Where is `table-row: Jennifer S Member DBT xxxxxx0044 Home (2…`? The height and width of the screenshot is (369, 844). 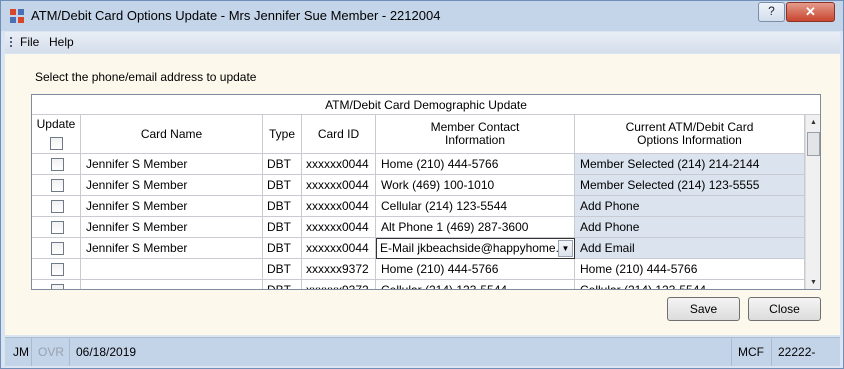 table-row: Jennifer S Member DBT xxxxxx0044 Home (2… is located at coordinates (418, 164).